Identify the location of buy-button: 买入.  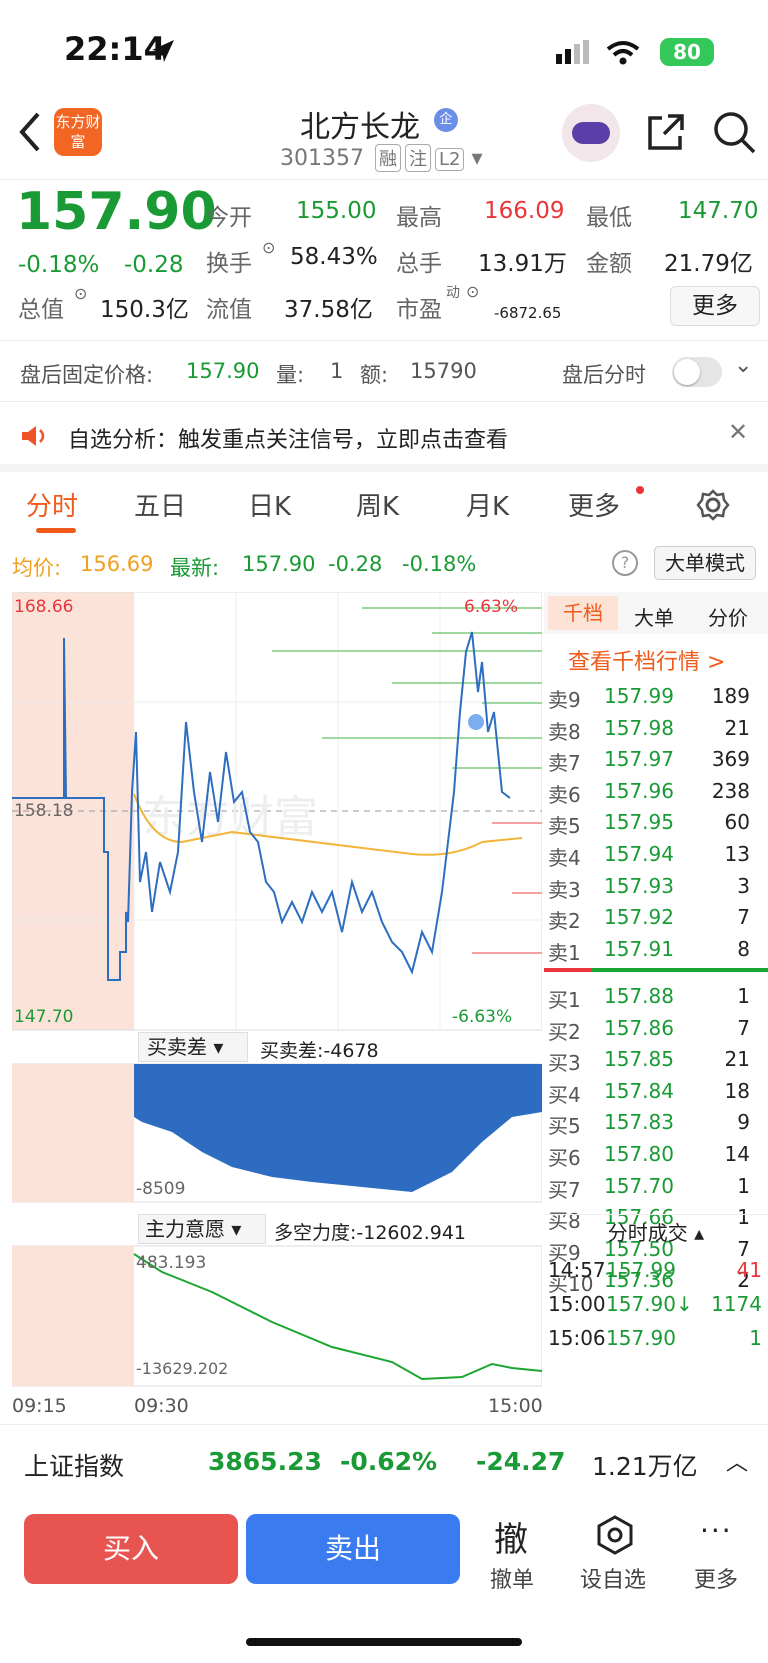
(131, 1549).